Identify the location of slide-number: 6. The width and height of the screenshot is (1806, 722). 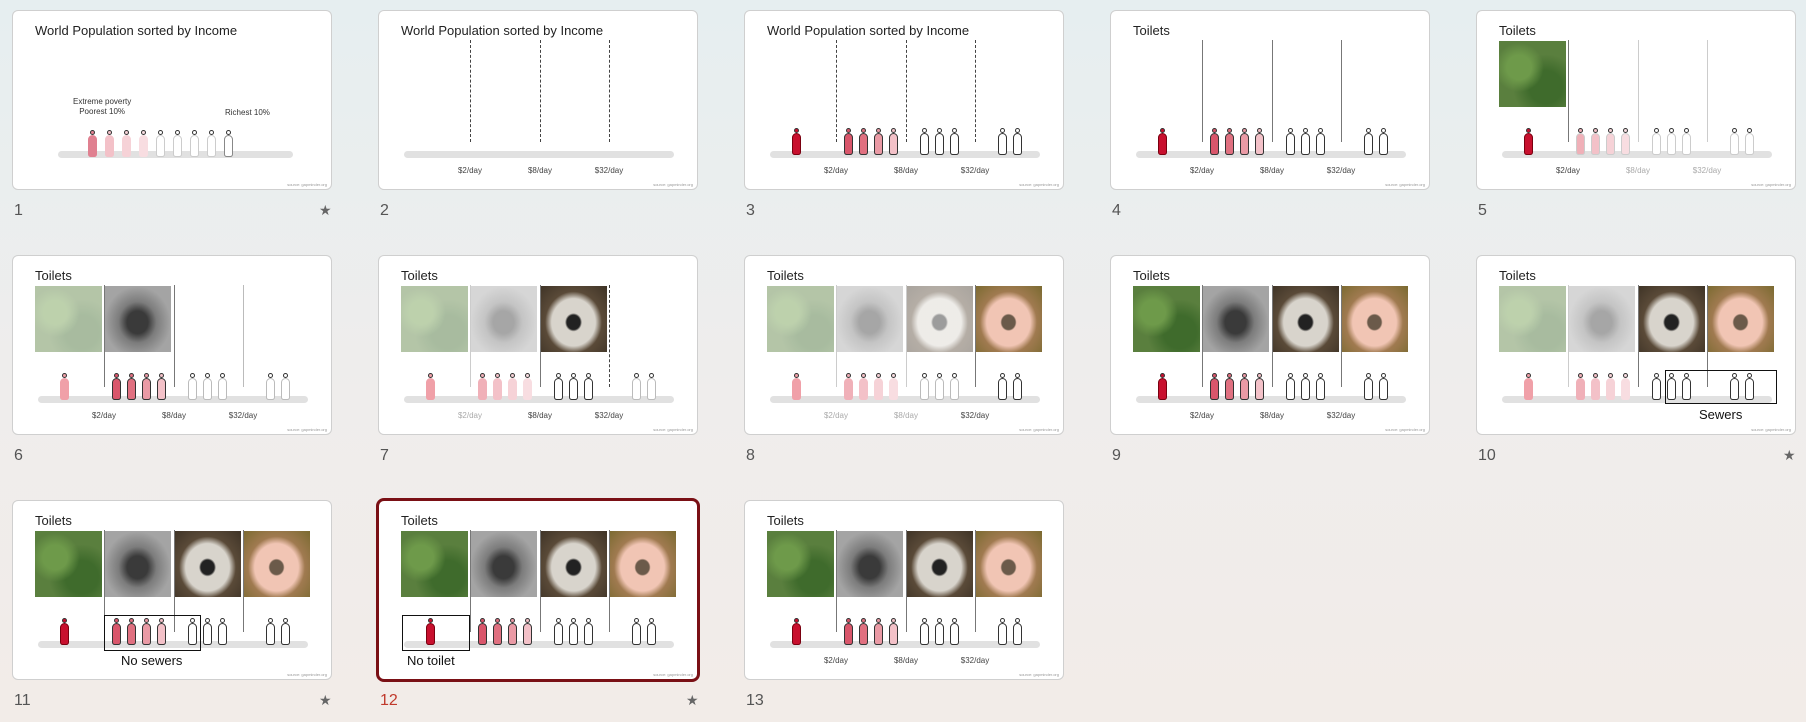
(18, 455).